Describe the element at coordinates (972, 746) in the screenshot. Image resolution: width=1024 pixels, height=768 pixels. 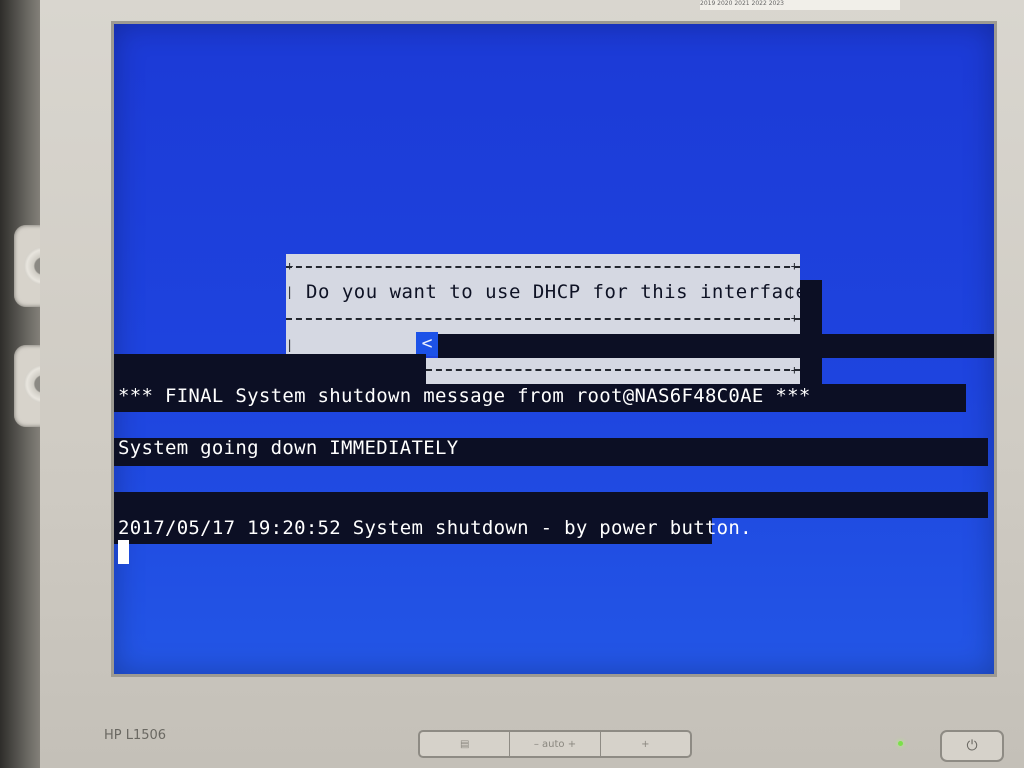
I see `power-button: ⏻` at that location.